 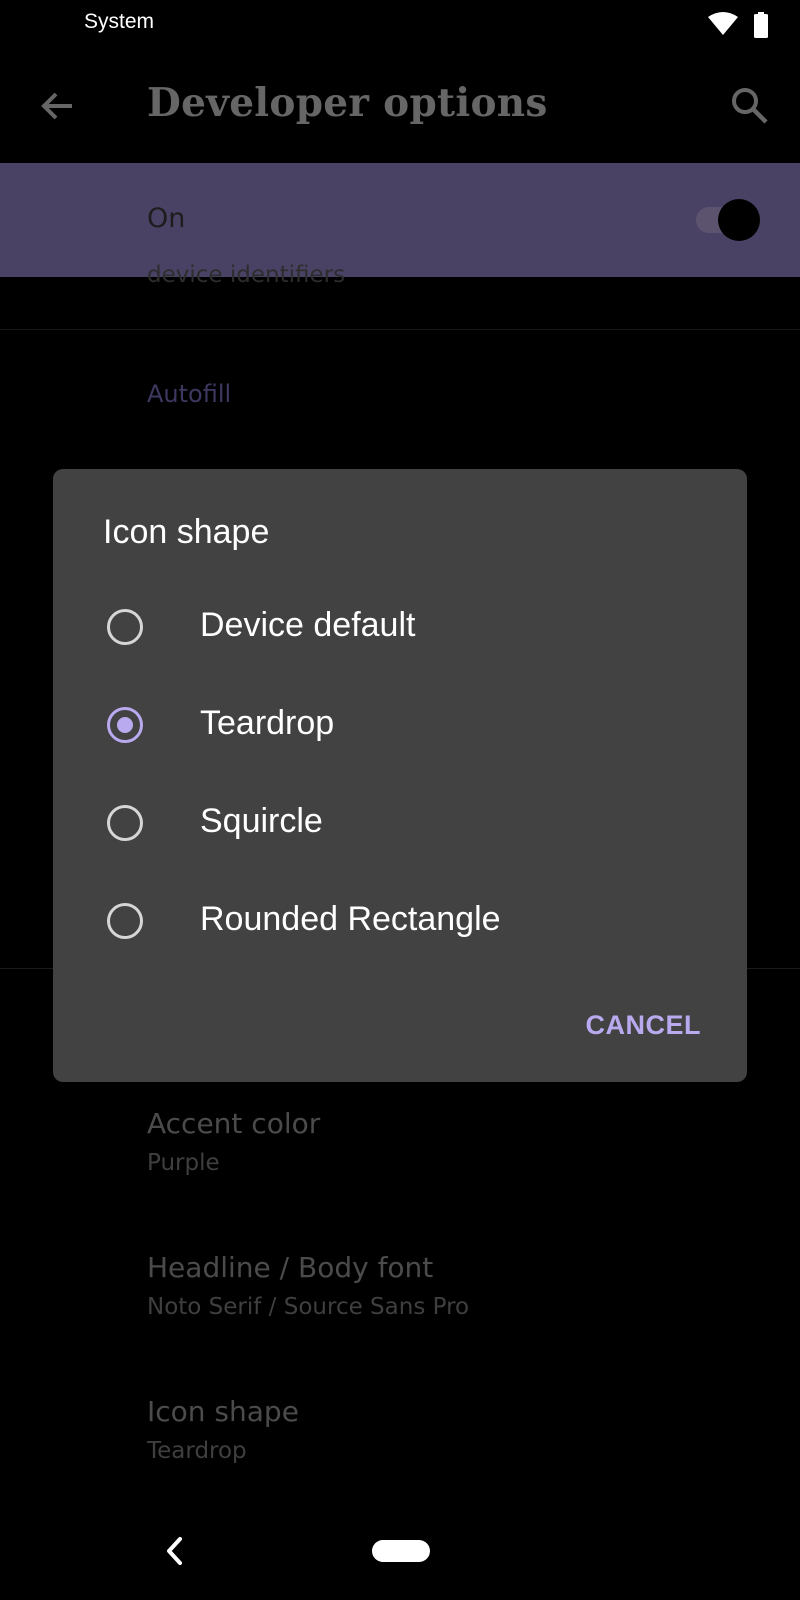 I want to click on battery-icon, so click(x=761, y=25).